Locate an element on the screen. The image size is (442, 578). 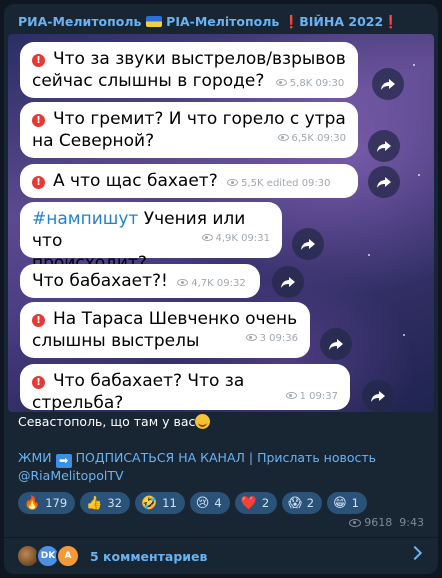
message-meta: 6,5K 09:30 is located at coordinates (311, 139).